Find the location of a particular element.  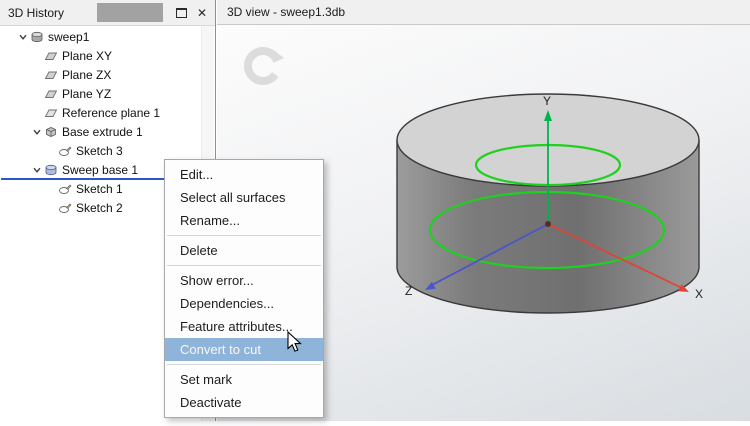

view-title: 3D view - sweep1.3db is located at coordinates (286, 12).